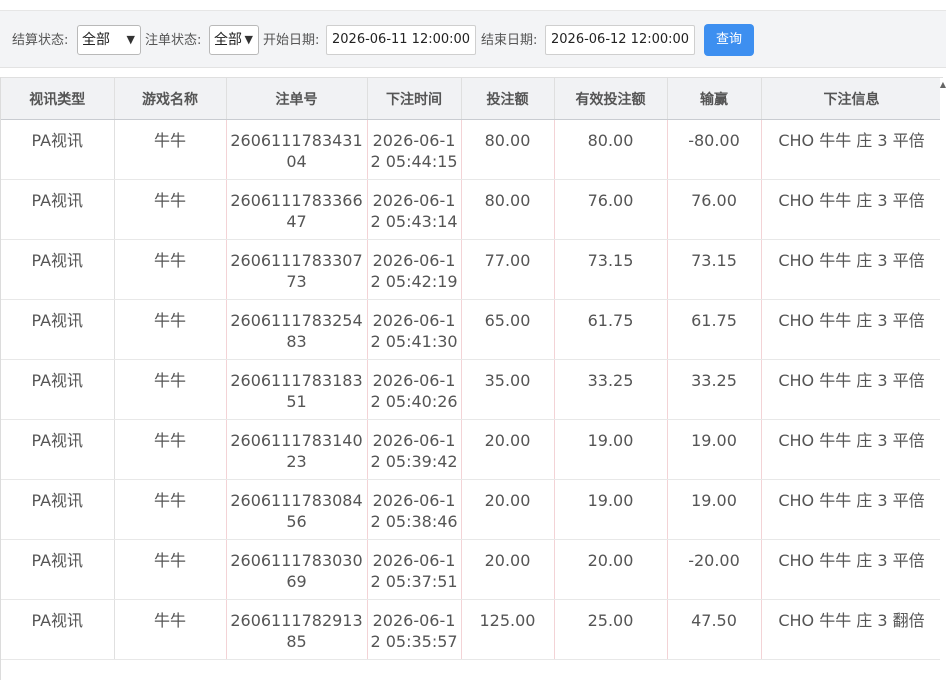 This screenshot has height=680, width=946. I want to click on column-header-game-name: 游戏名称, so click(170, 98).